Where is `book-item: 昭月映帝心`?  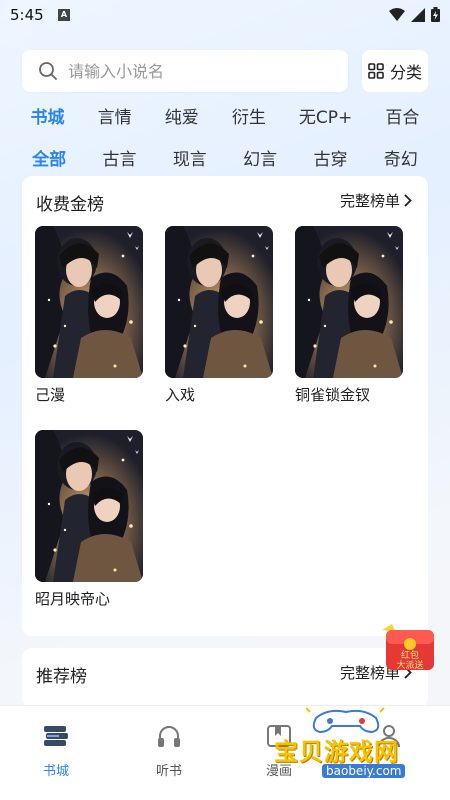
book-item: 昭月映帝心 is located at coordinates (89, 519).